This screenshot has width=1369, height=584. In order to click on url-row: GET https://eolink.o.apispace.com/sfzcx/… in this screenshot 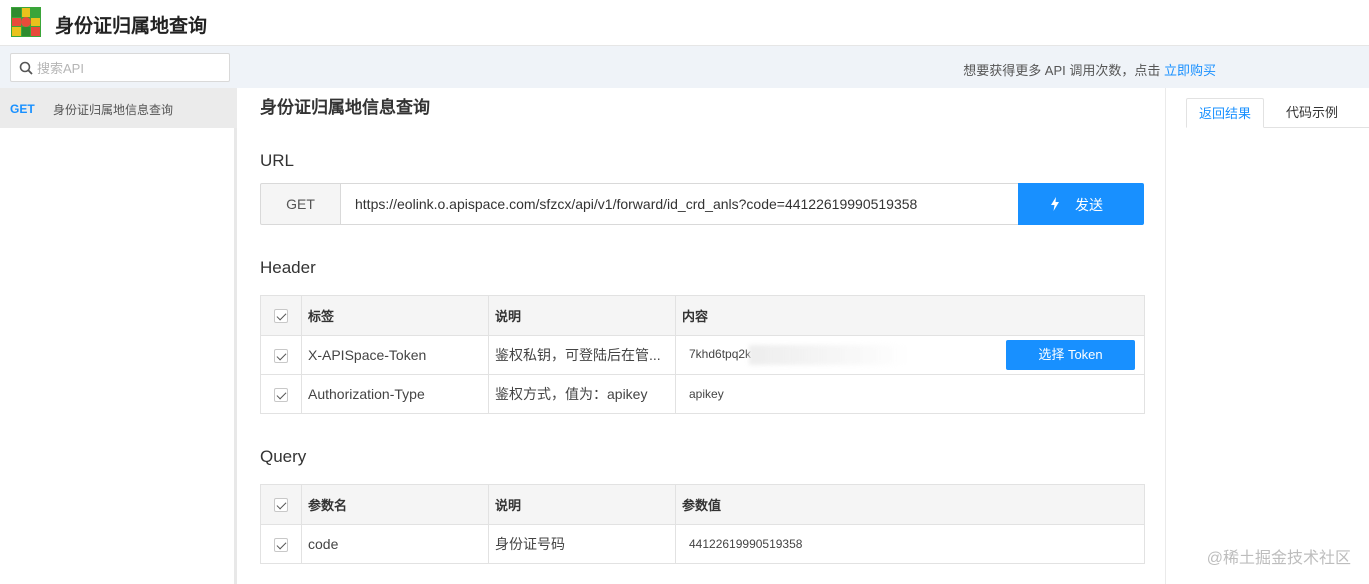, I will do `click(702, 204)`.